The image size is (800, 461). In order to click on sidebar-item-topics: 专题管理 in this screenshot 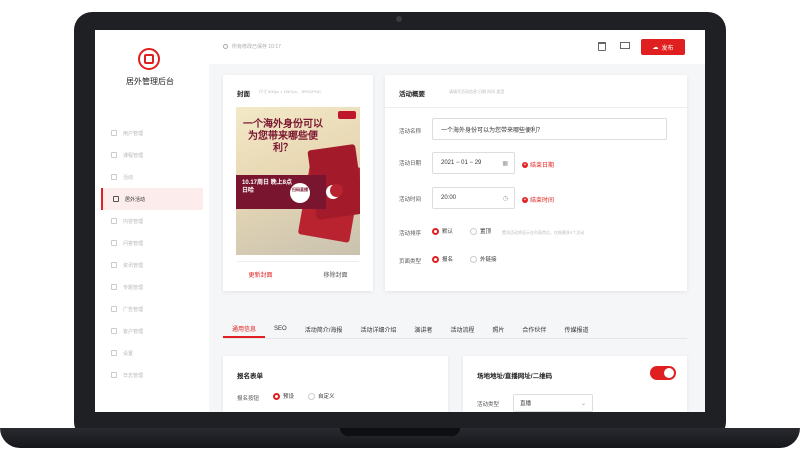, I will do `click(152, 287)`.